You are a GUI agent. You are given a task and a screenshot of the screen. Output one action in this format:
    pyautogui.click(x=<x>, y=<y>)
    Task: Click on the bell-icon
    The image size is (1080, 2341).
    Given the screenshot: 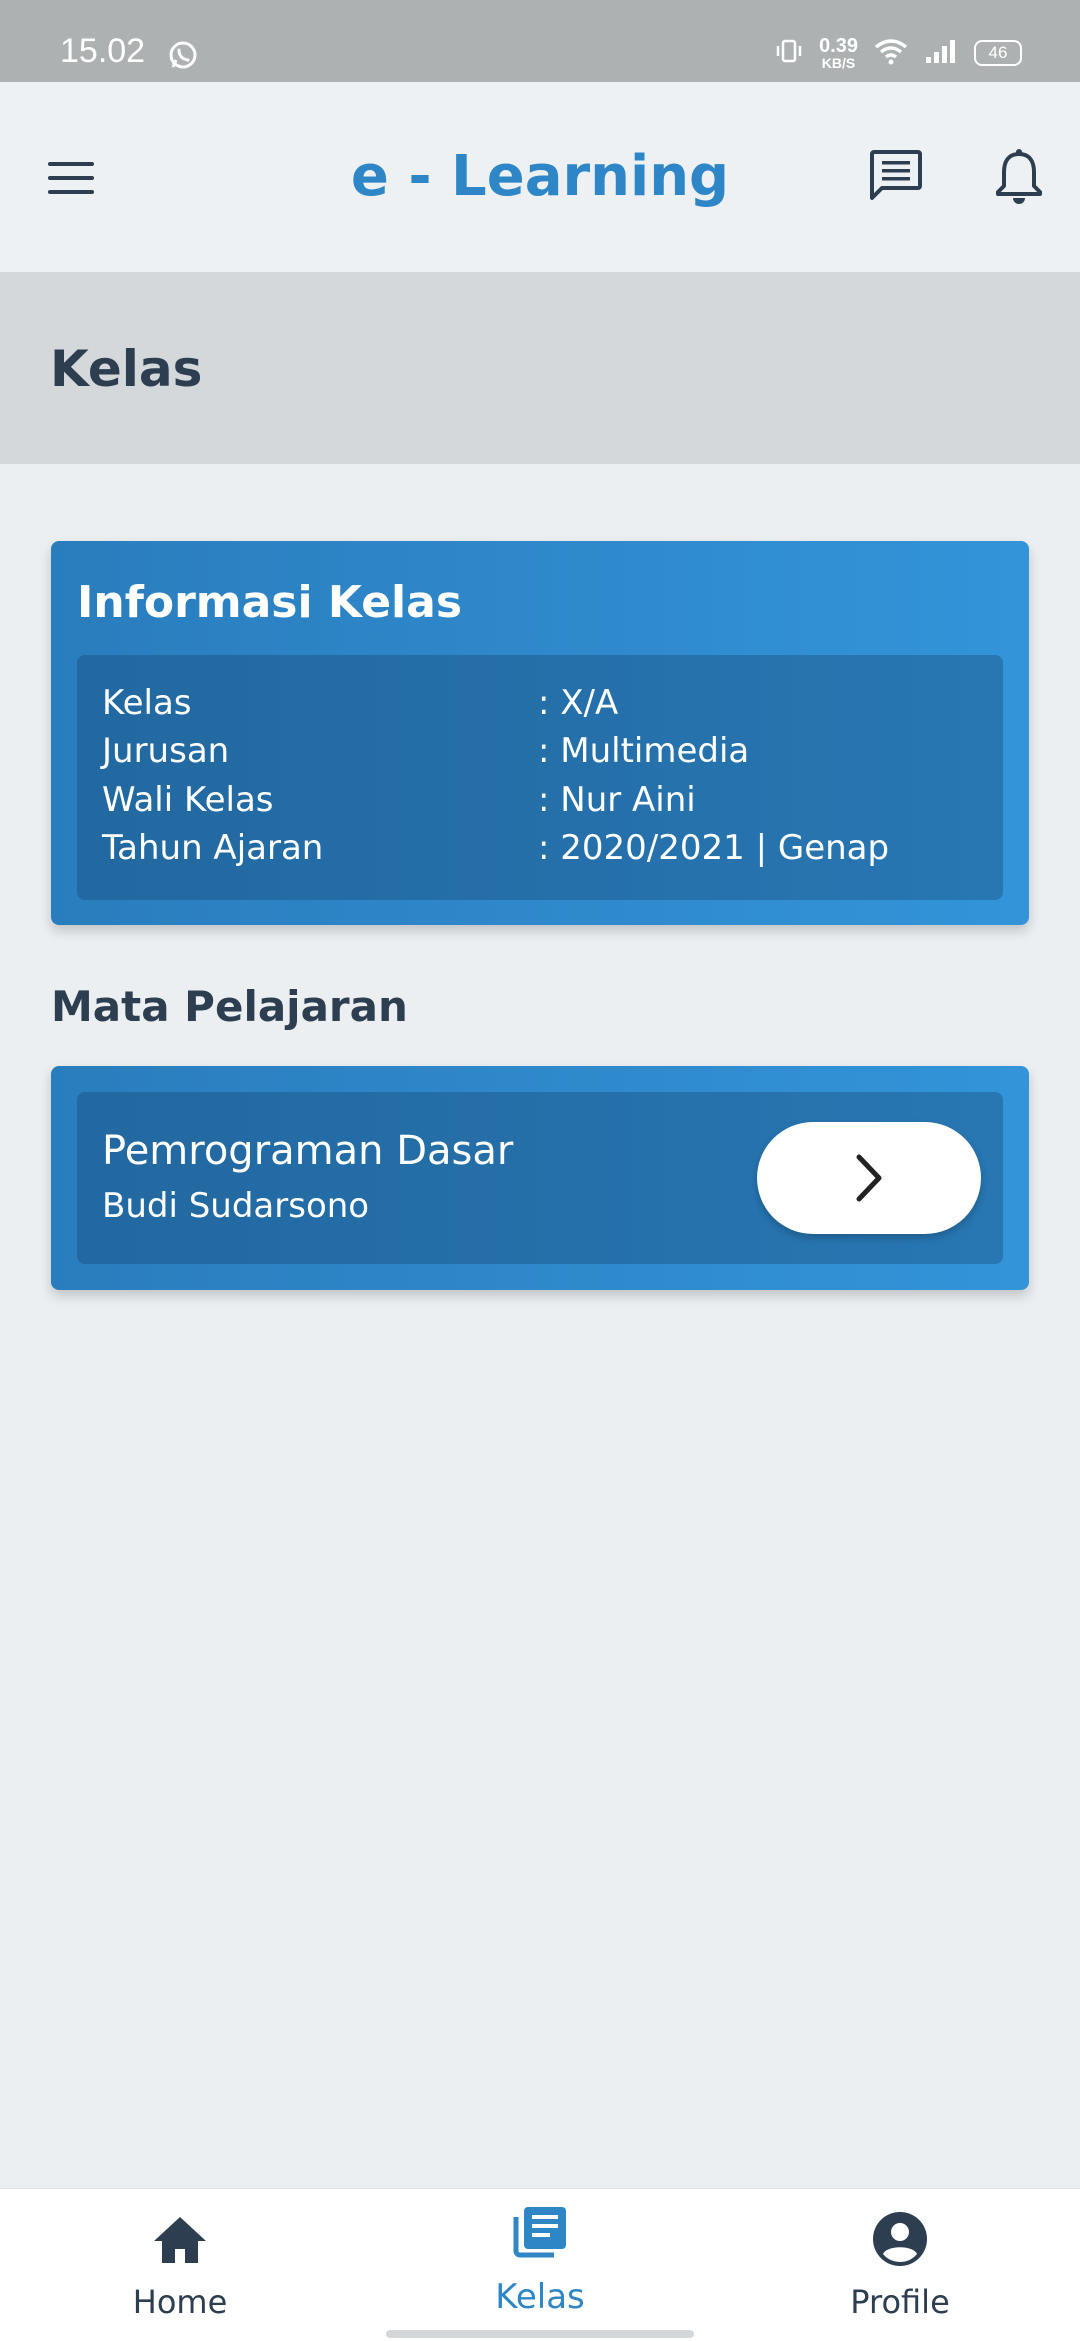 What is the action you would take?
    pyautogui.click(x=1019, y=176)
    